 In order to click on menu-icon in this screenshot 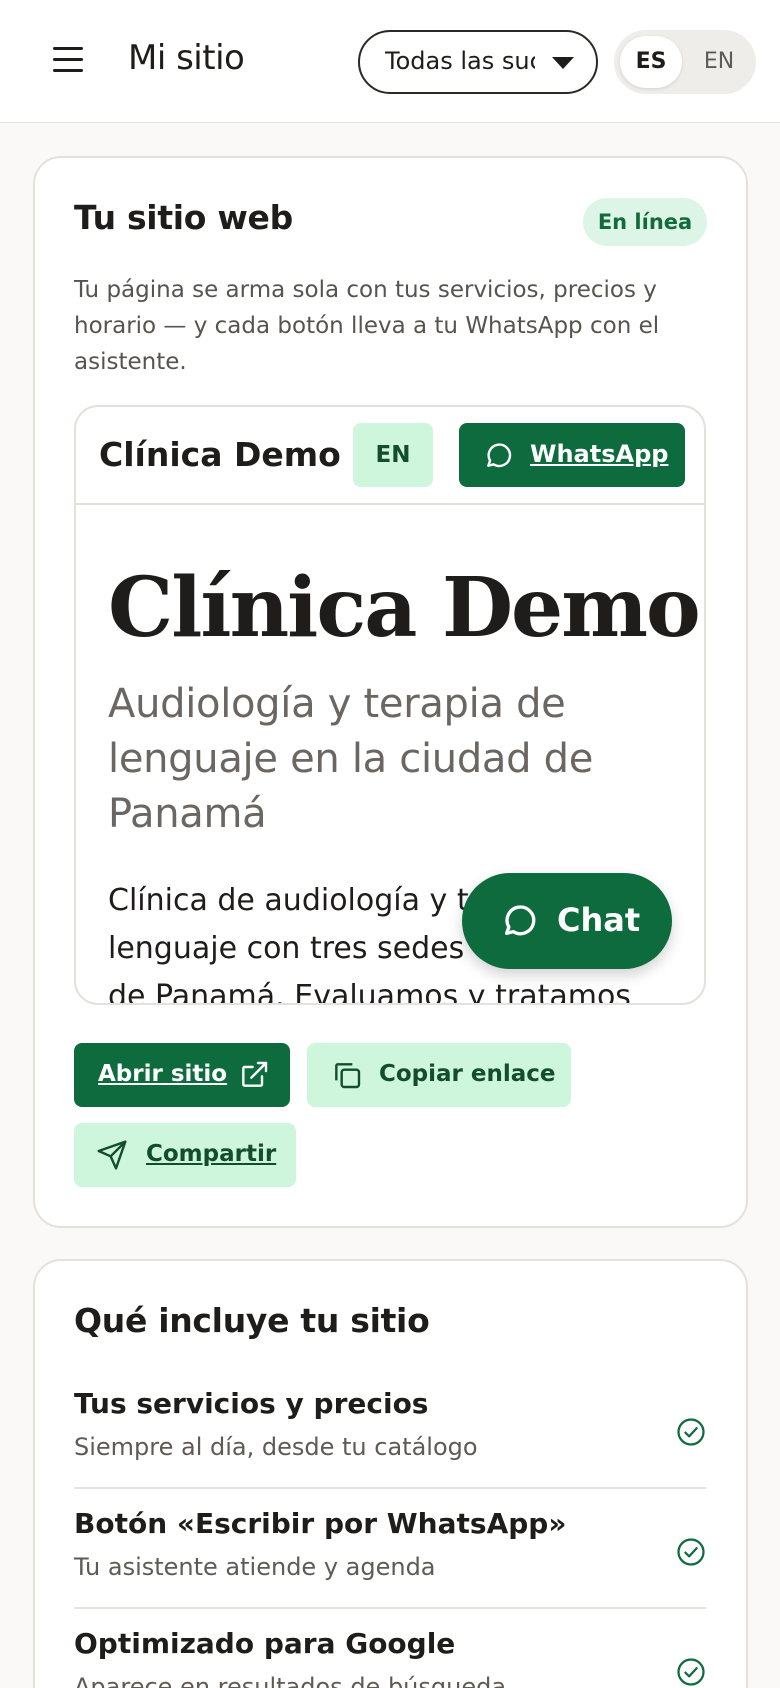, I will do `click(68, 60)`.